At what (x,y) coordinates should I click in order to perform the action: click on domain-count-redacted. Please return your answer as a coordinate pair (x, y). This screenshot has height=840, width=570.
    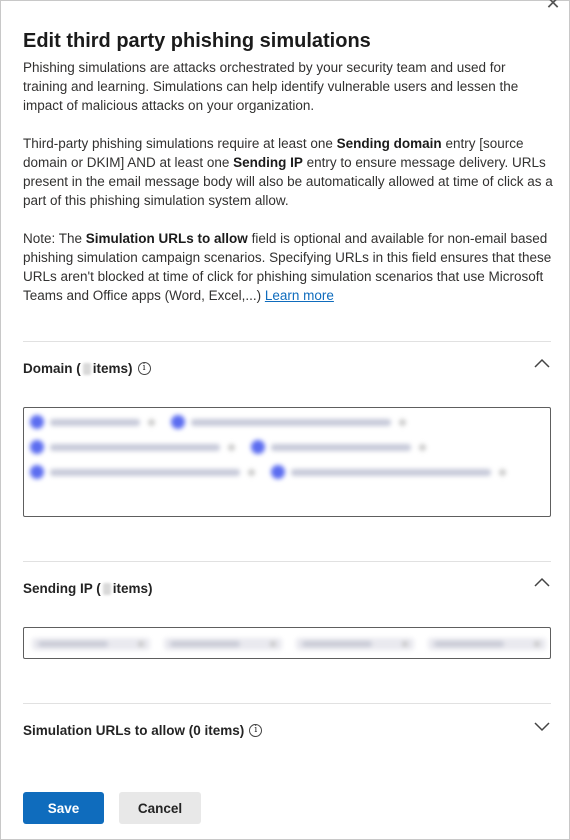
    Looking at the image, I should click on (86, 368).